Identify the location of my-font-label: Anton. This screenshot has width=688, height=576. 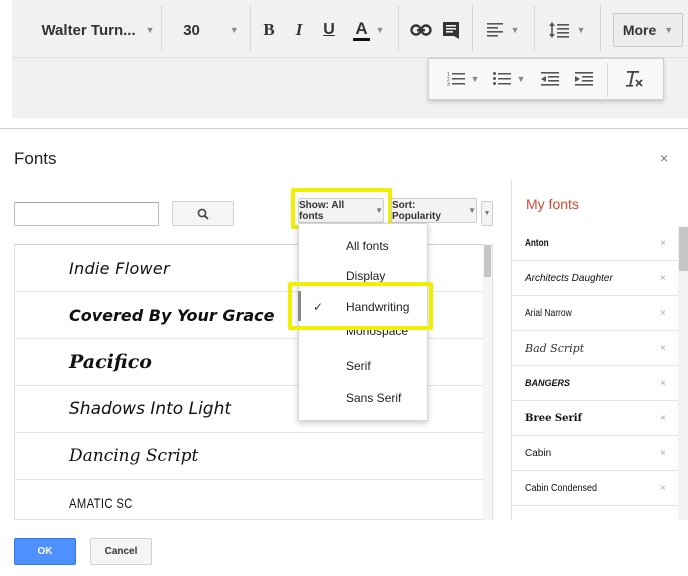
(537, 243).